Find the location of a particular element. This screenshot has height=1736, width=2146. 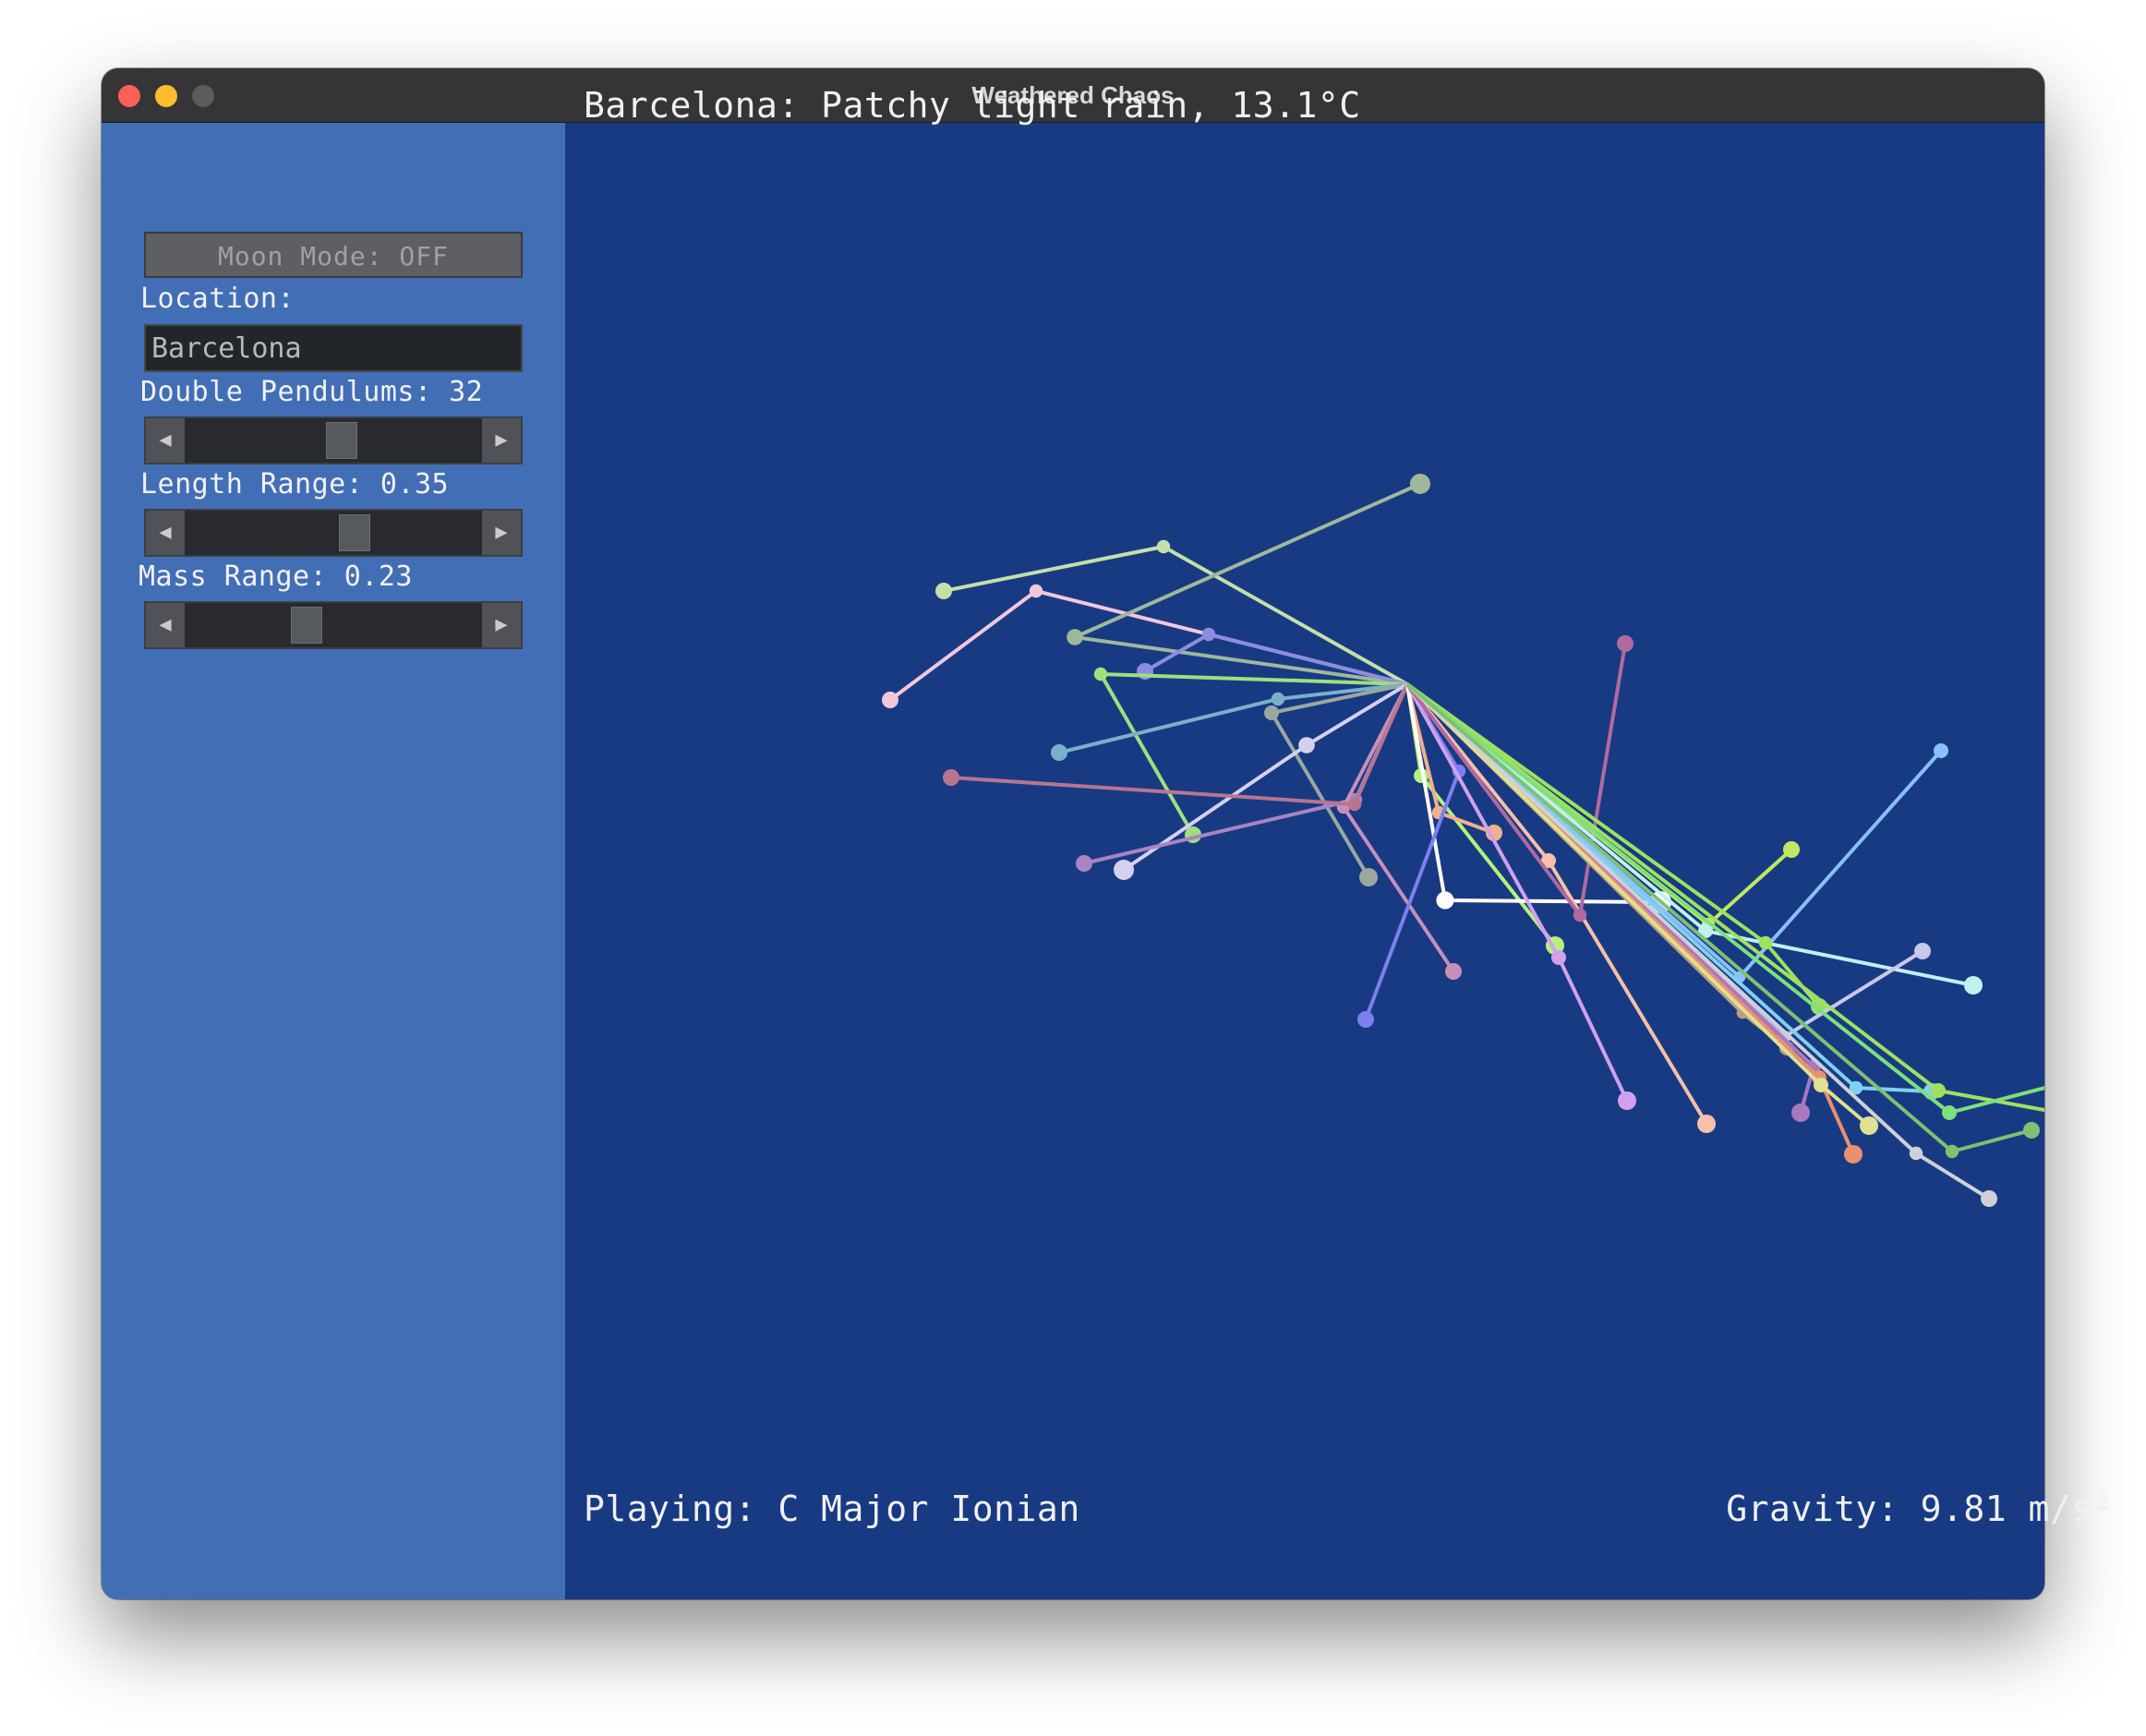

pendulums-slider: ◀ ▶ is located at coordinates (333, 440).